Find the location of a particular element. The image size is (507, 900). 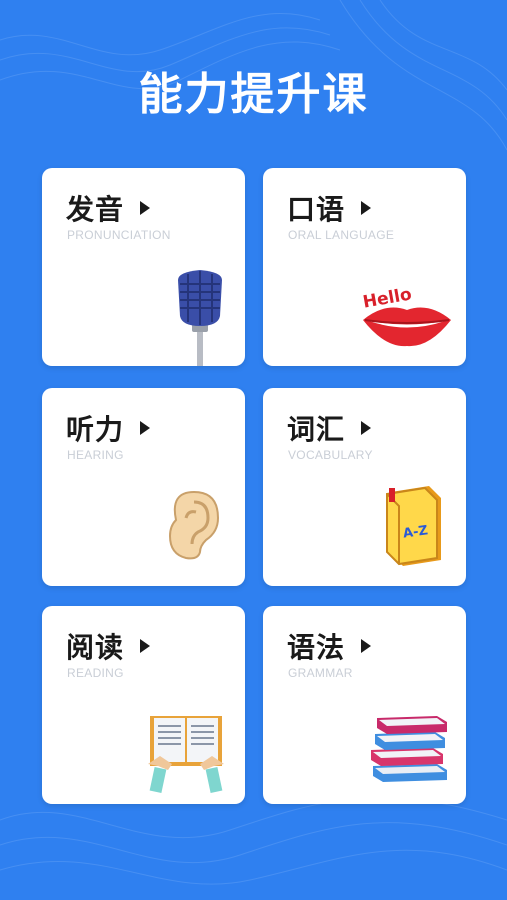

card-title: 发音 is located at coordinates (95, 209).